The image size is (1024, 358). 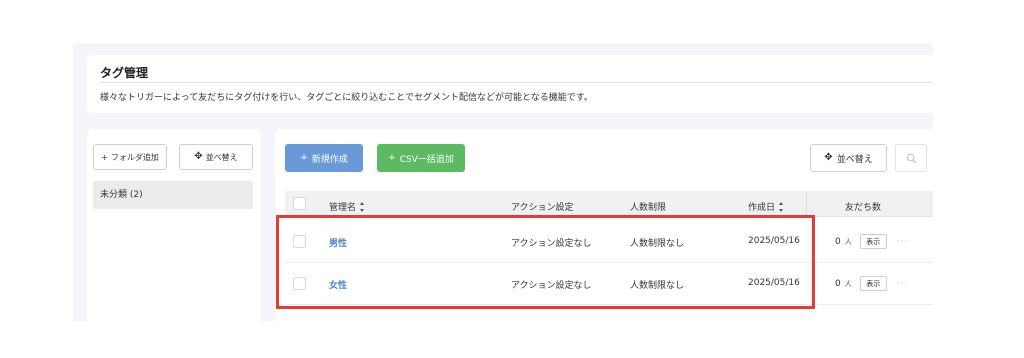 I want to click on column-header-name: 管理名, so click(x=347, y=206).